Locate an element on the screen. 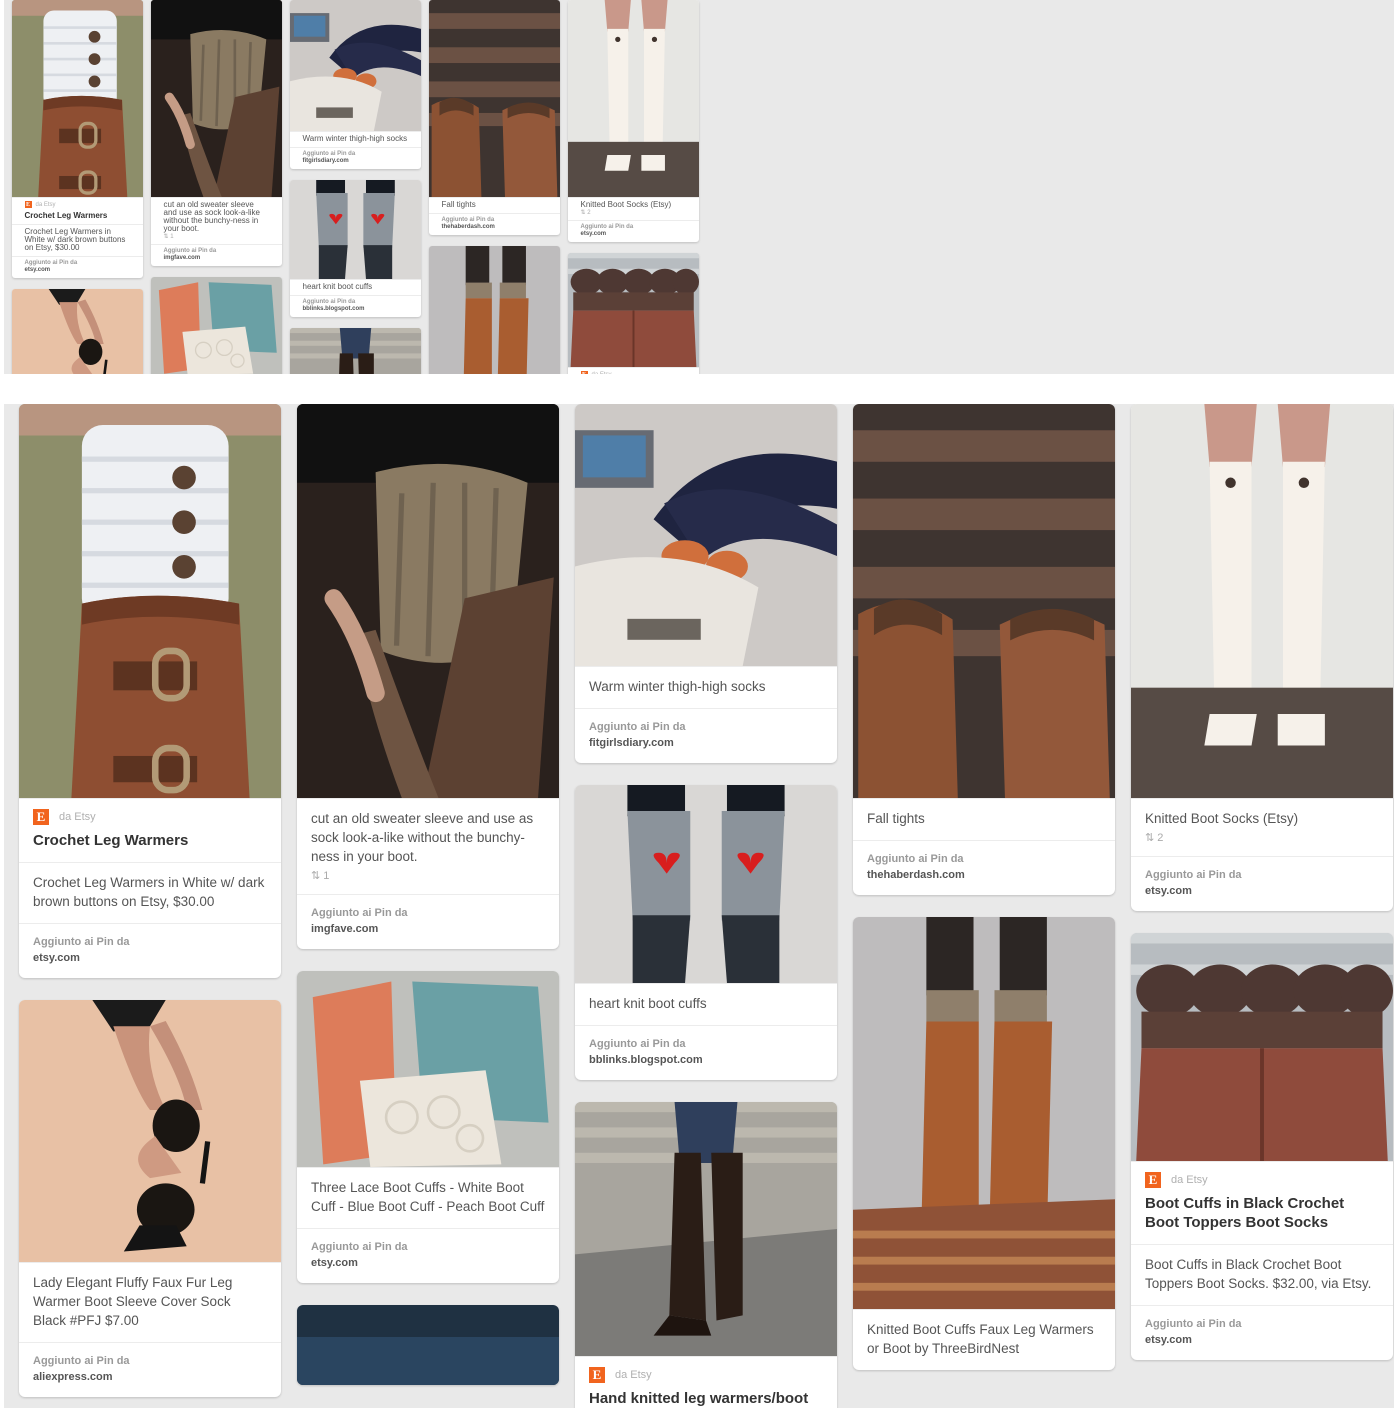 The width and height of the screenshot is (1394, 1408). pin-description-section: heart knit boot cuffs is located at coordinates (706, 1004).